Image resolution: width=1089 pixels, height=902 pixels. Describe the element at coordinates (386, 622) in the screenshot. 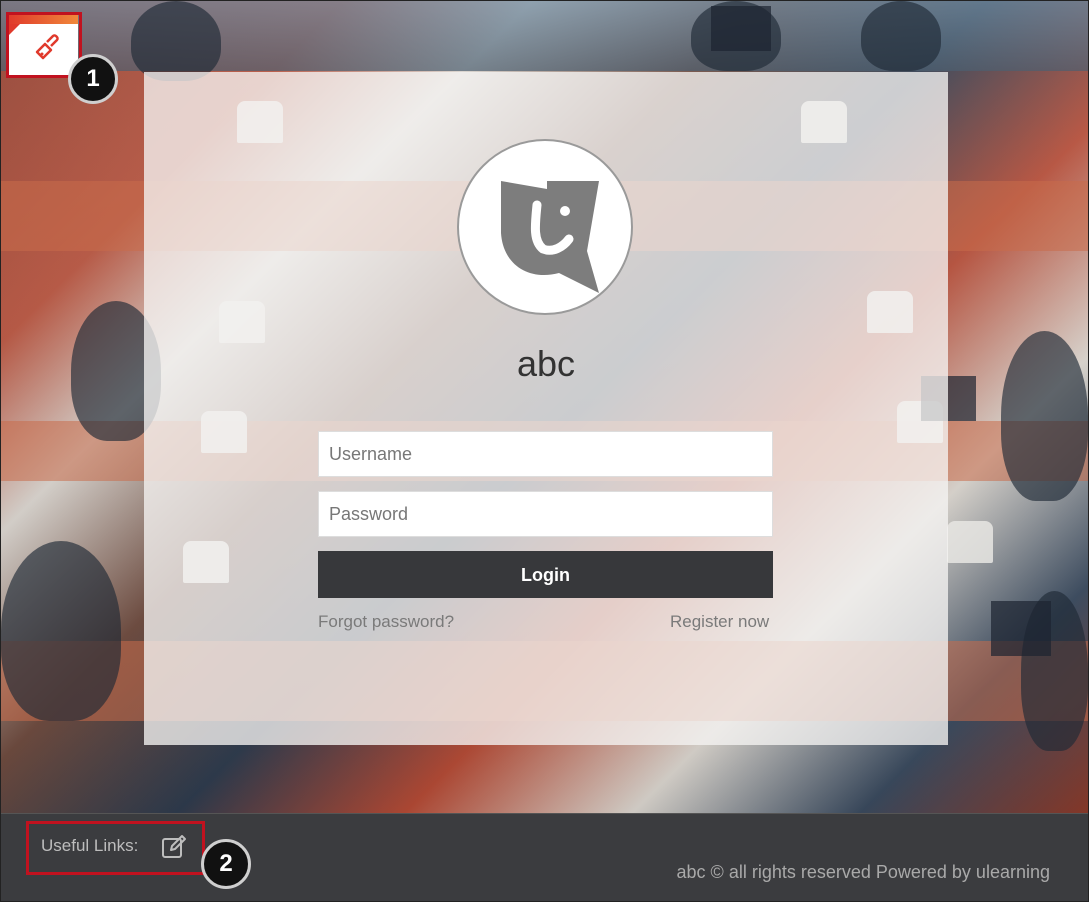

I see `forgot-password-link: Forgot password?` at that location.